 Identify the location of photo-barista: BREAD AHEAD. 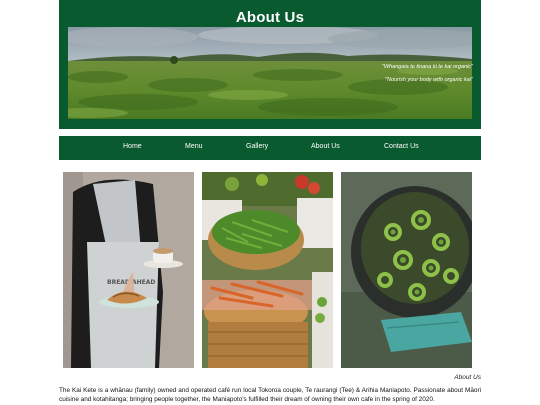
(128, 270).